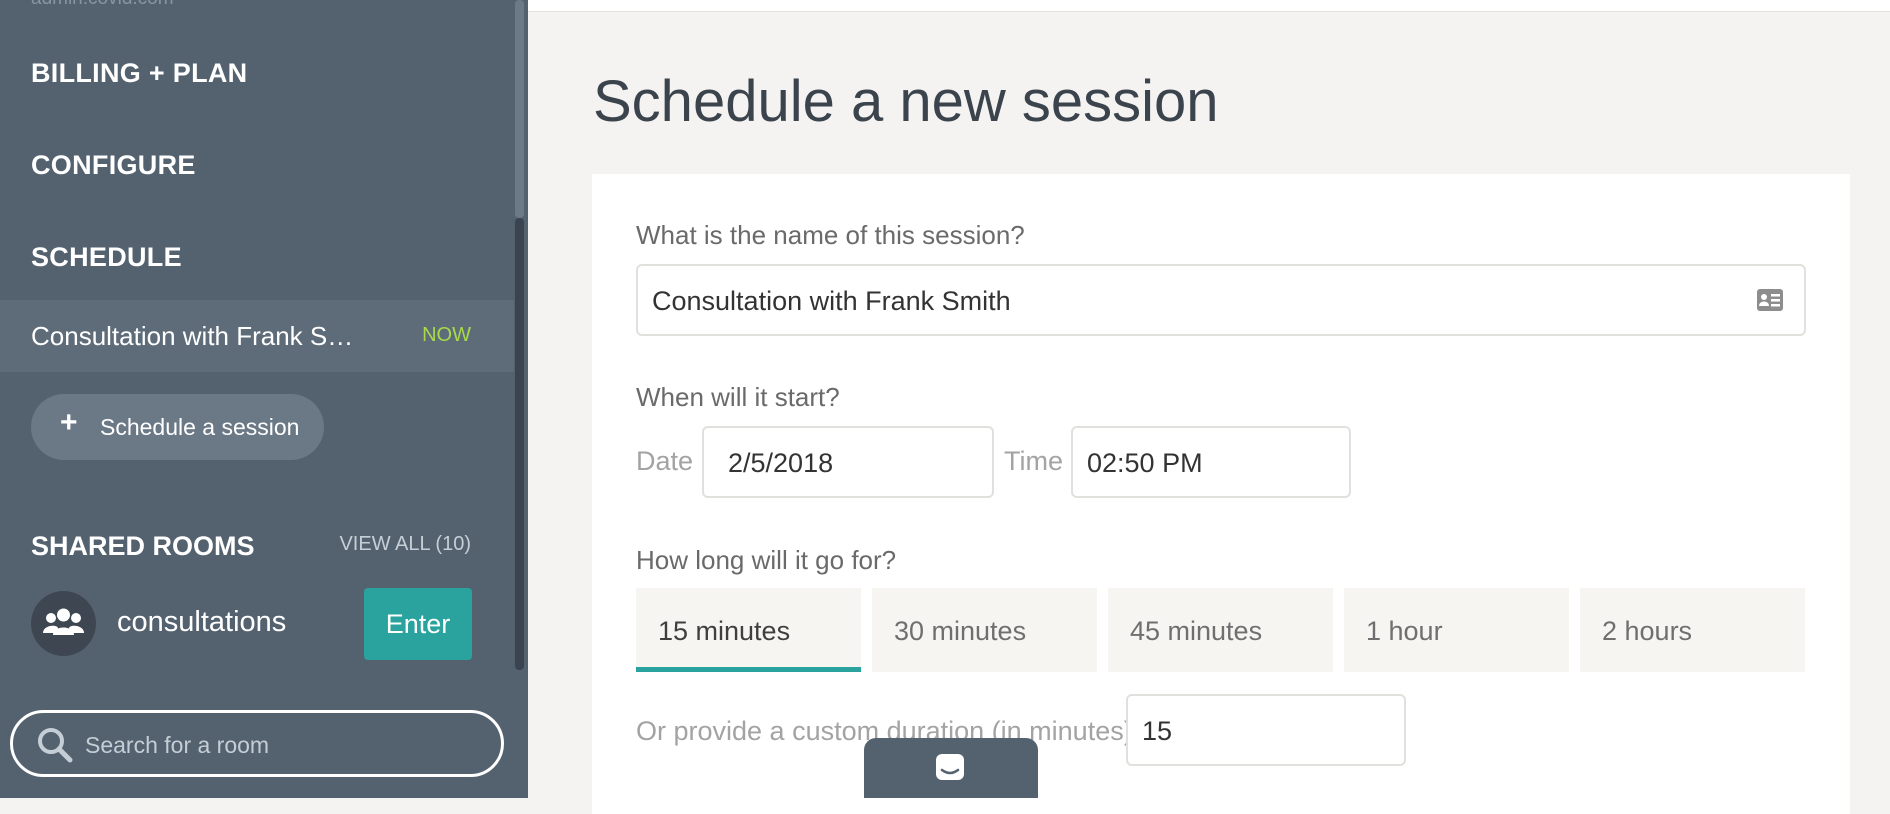 This screenshot has width=1890, height=814. Describe the element at coordinates (143, 546) in the screenshot. I see `shared-rooms-heading: SHARED ROOMS` at that location.